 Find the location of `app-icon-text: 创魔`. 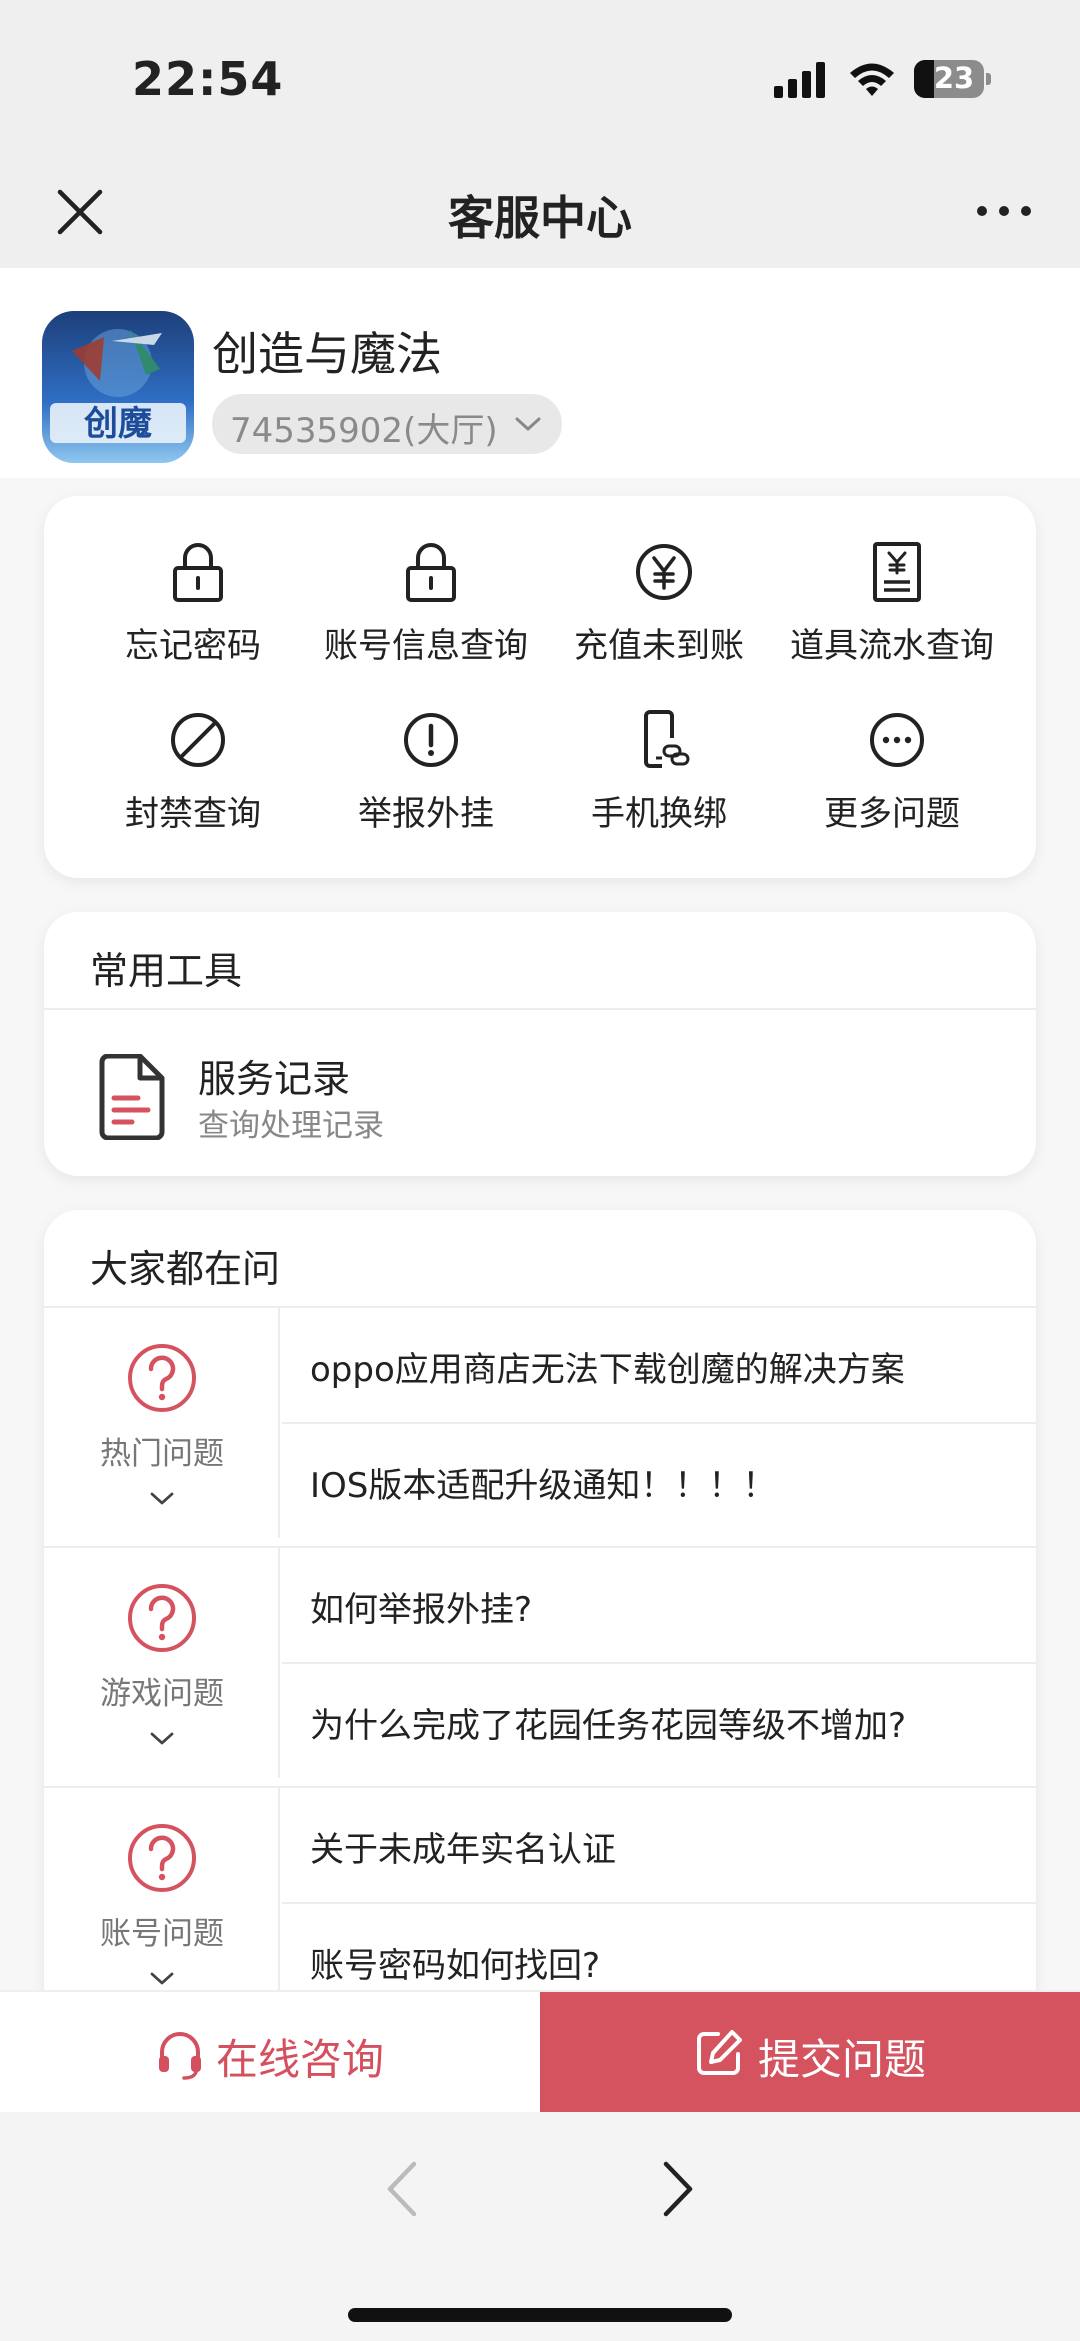

app-icon-text: 创魔 is located at coordinates (117, 424).